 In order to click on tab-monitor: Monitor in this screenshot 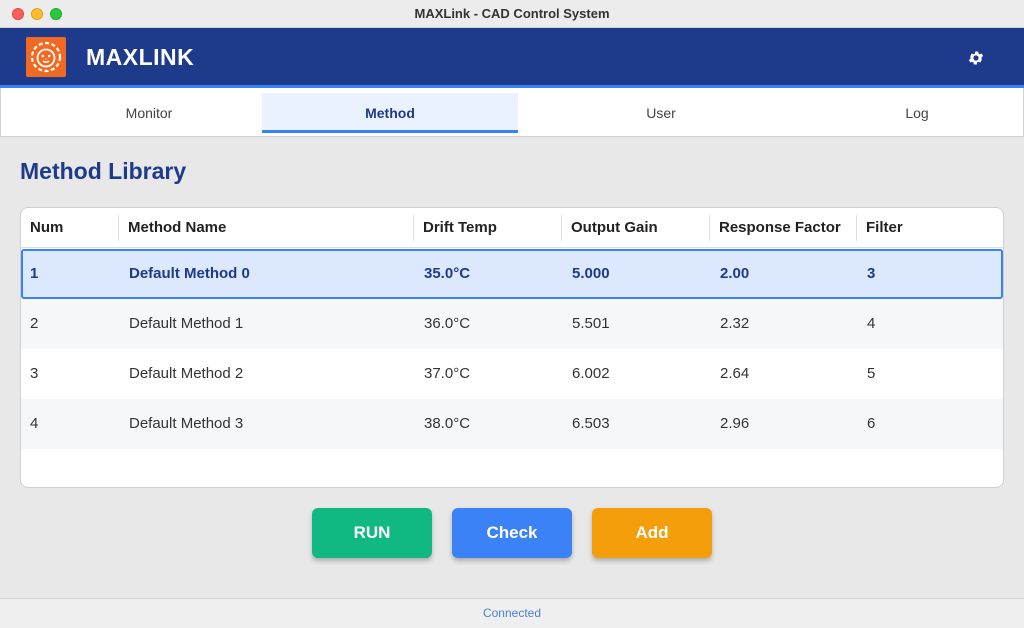, I will do `click(149, 113)`.